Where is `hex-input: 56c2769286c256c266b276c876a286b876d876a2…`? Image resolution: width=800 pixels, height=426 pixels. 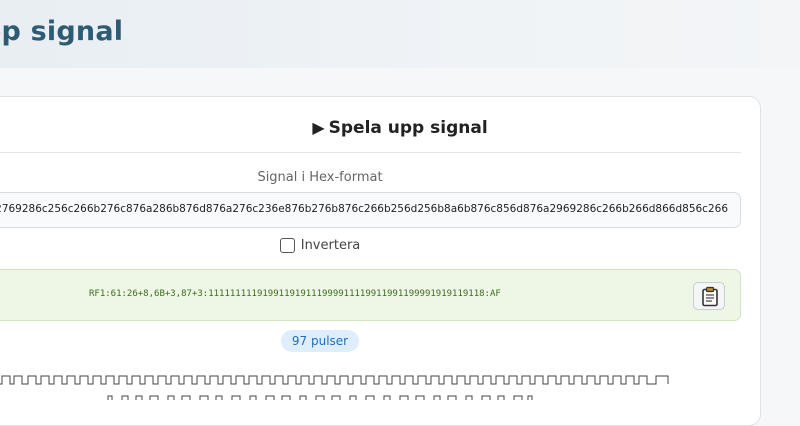
hex-input: 56c2769286c256c266b276c876a286b876d876a2… is located at coordinates (370, 210).